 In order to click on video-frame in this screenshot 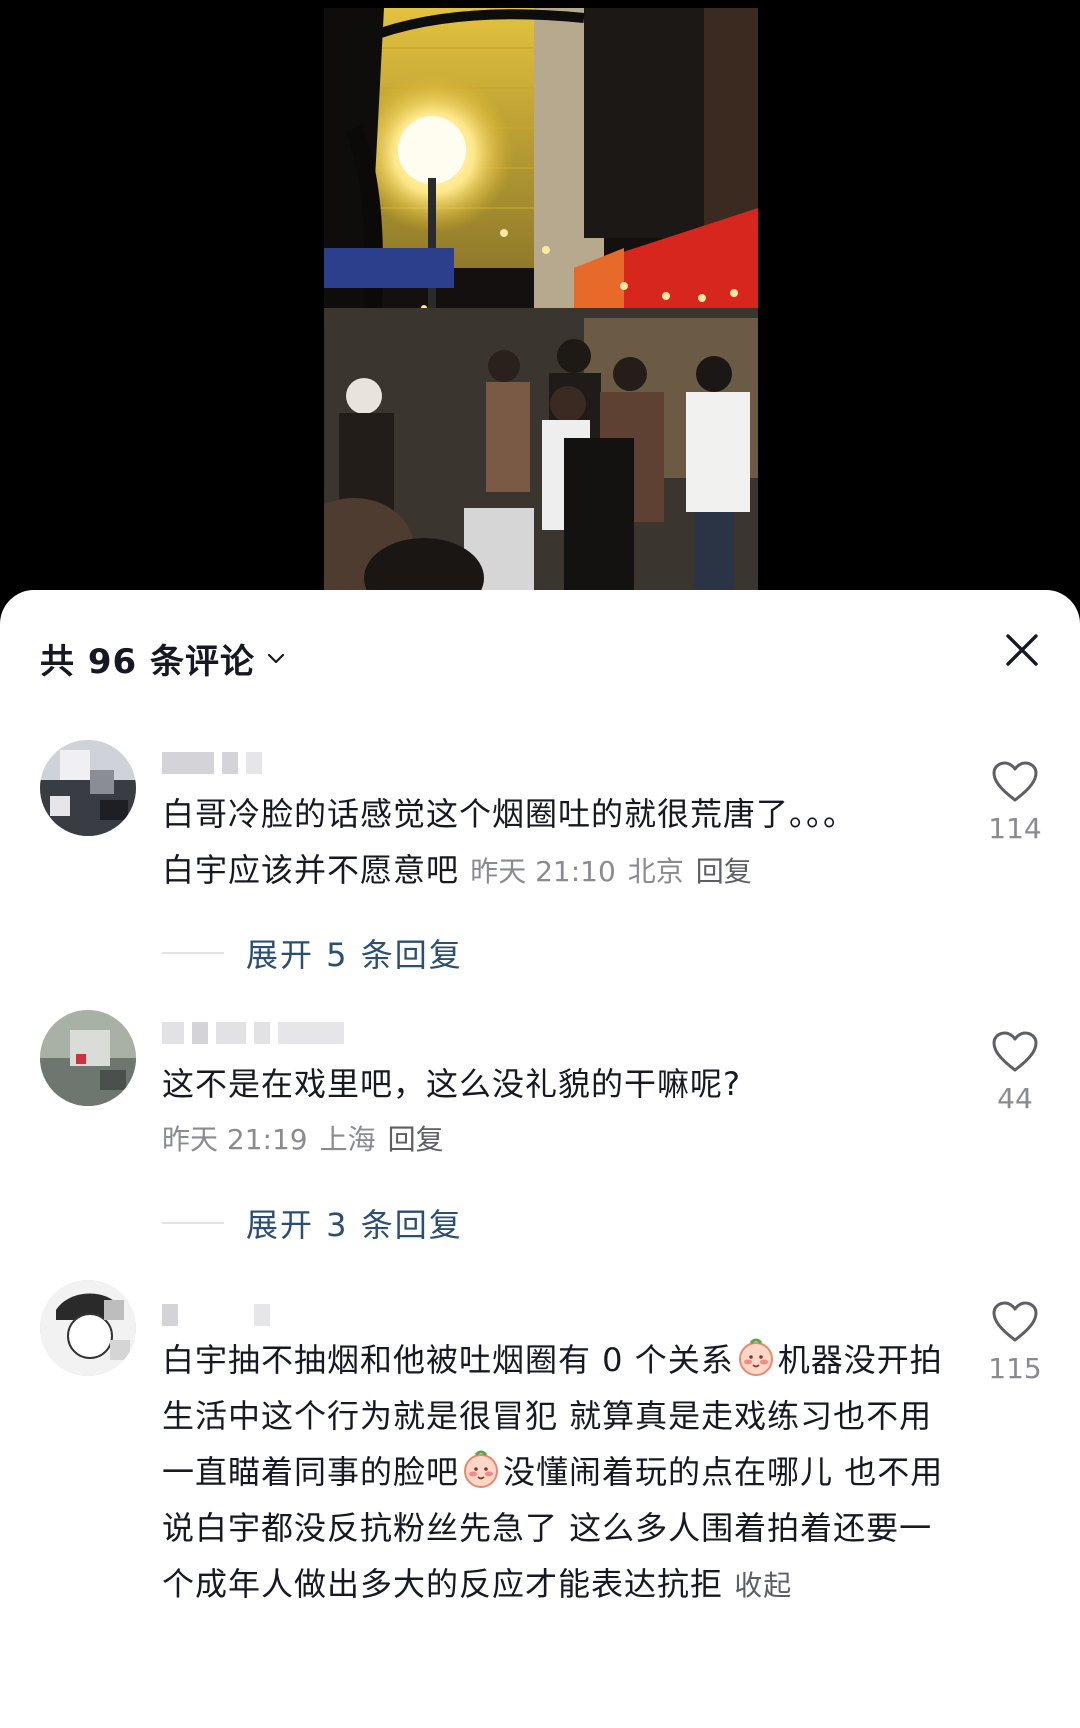, I will do `click(541, 299)`.